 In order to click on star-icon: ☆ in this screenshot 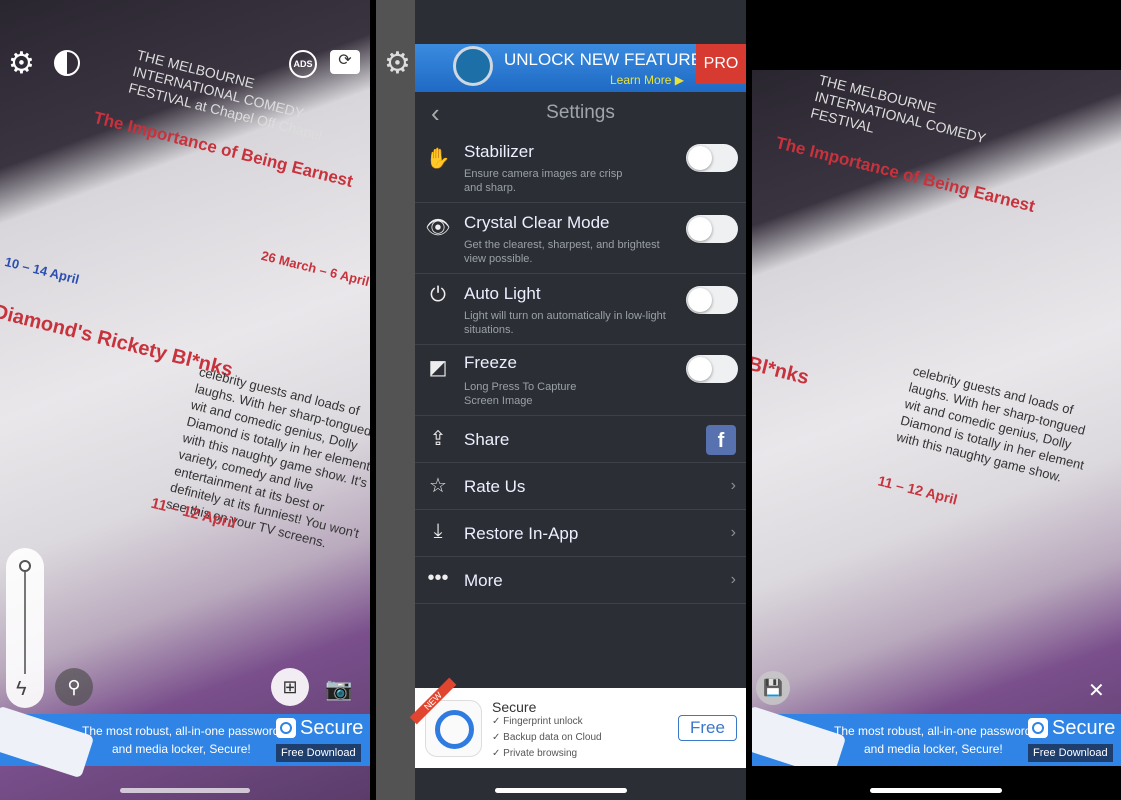, I will do `click(438, 486)`.